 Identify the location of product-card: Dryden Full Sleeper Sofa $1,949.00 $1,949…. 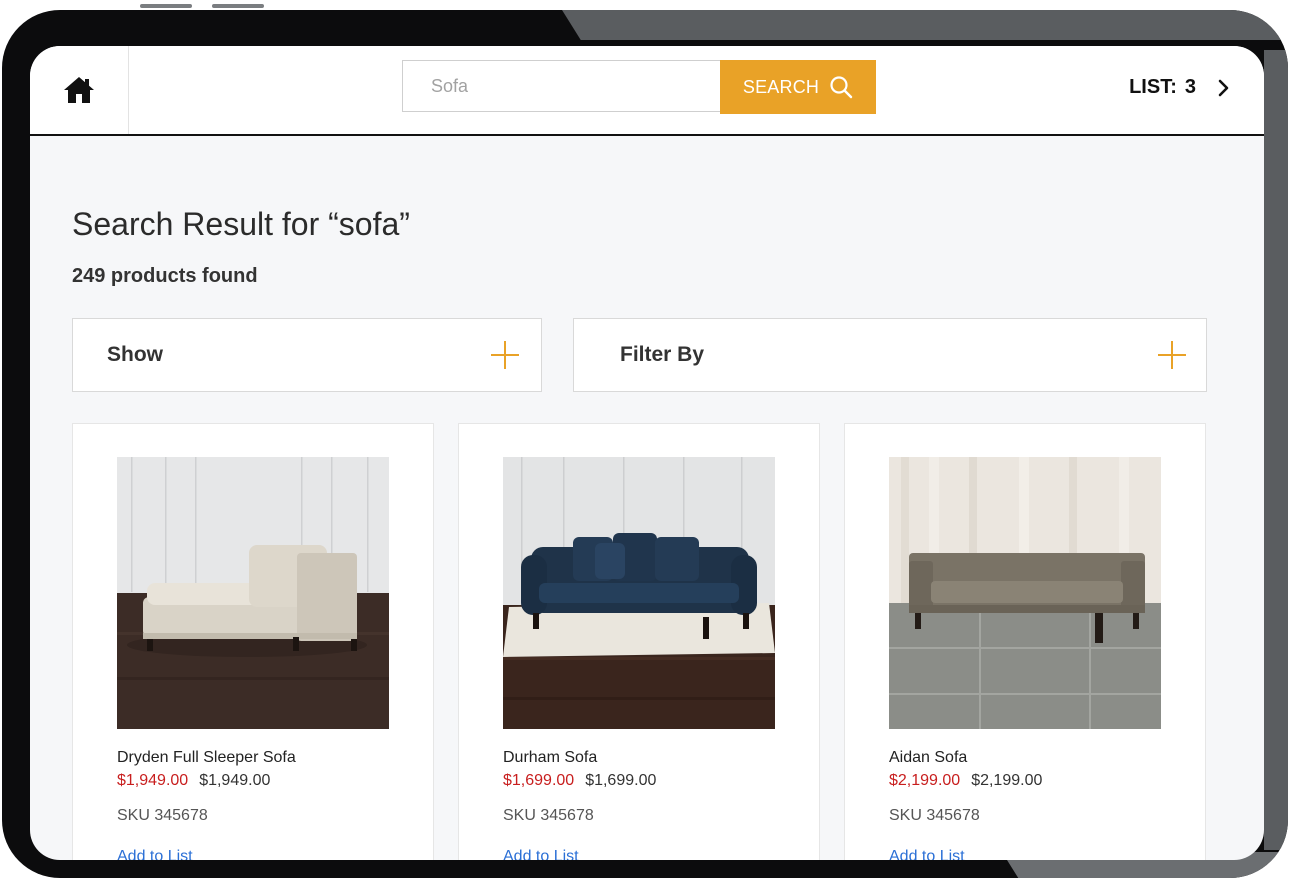
(253, 641).